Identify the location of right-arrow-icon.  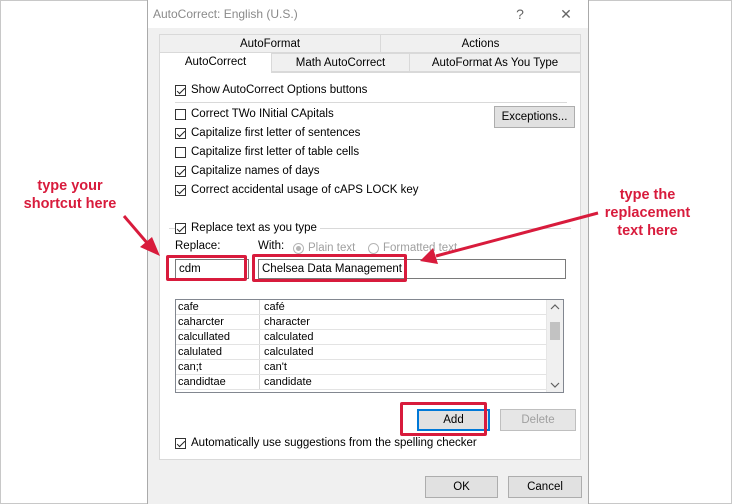
(429, 256).